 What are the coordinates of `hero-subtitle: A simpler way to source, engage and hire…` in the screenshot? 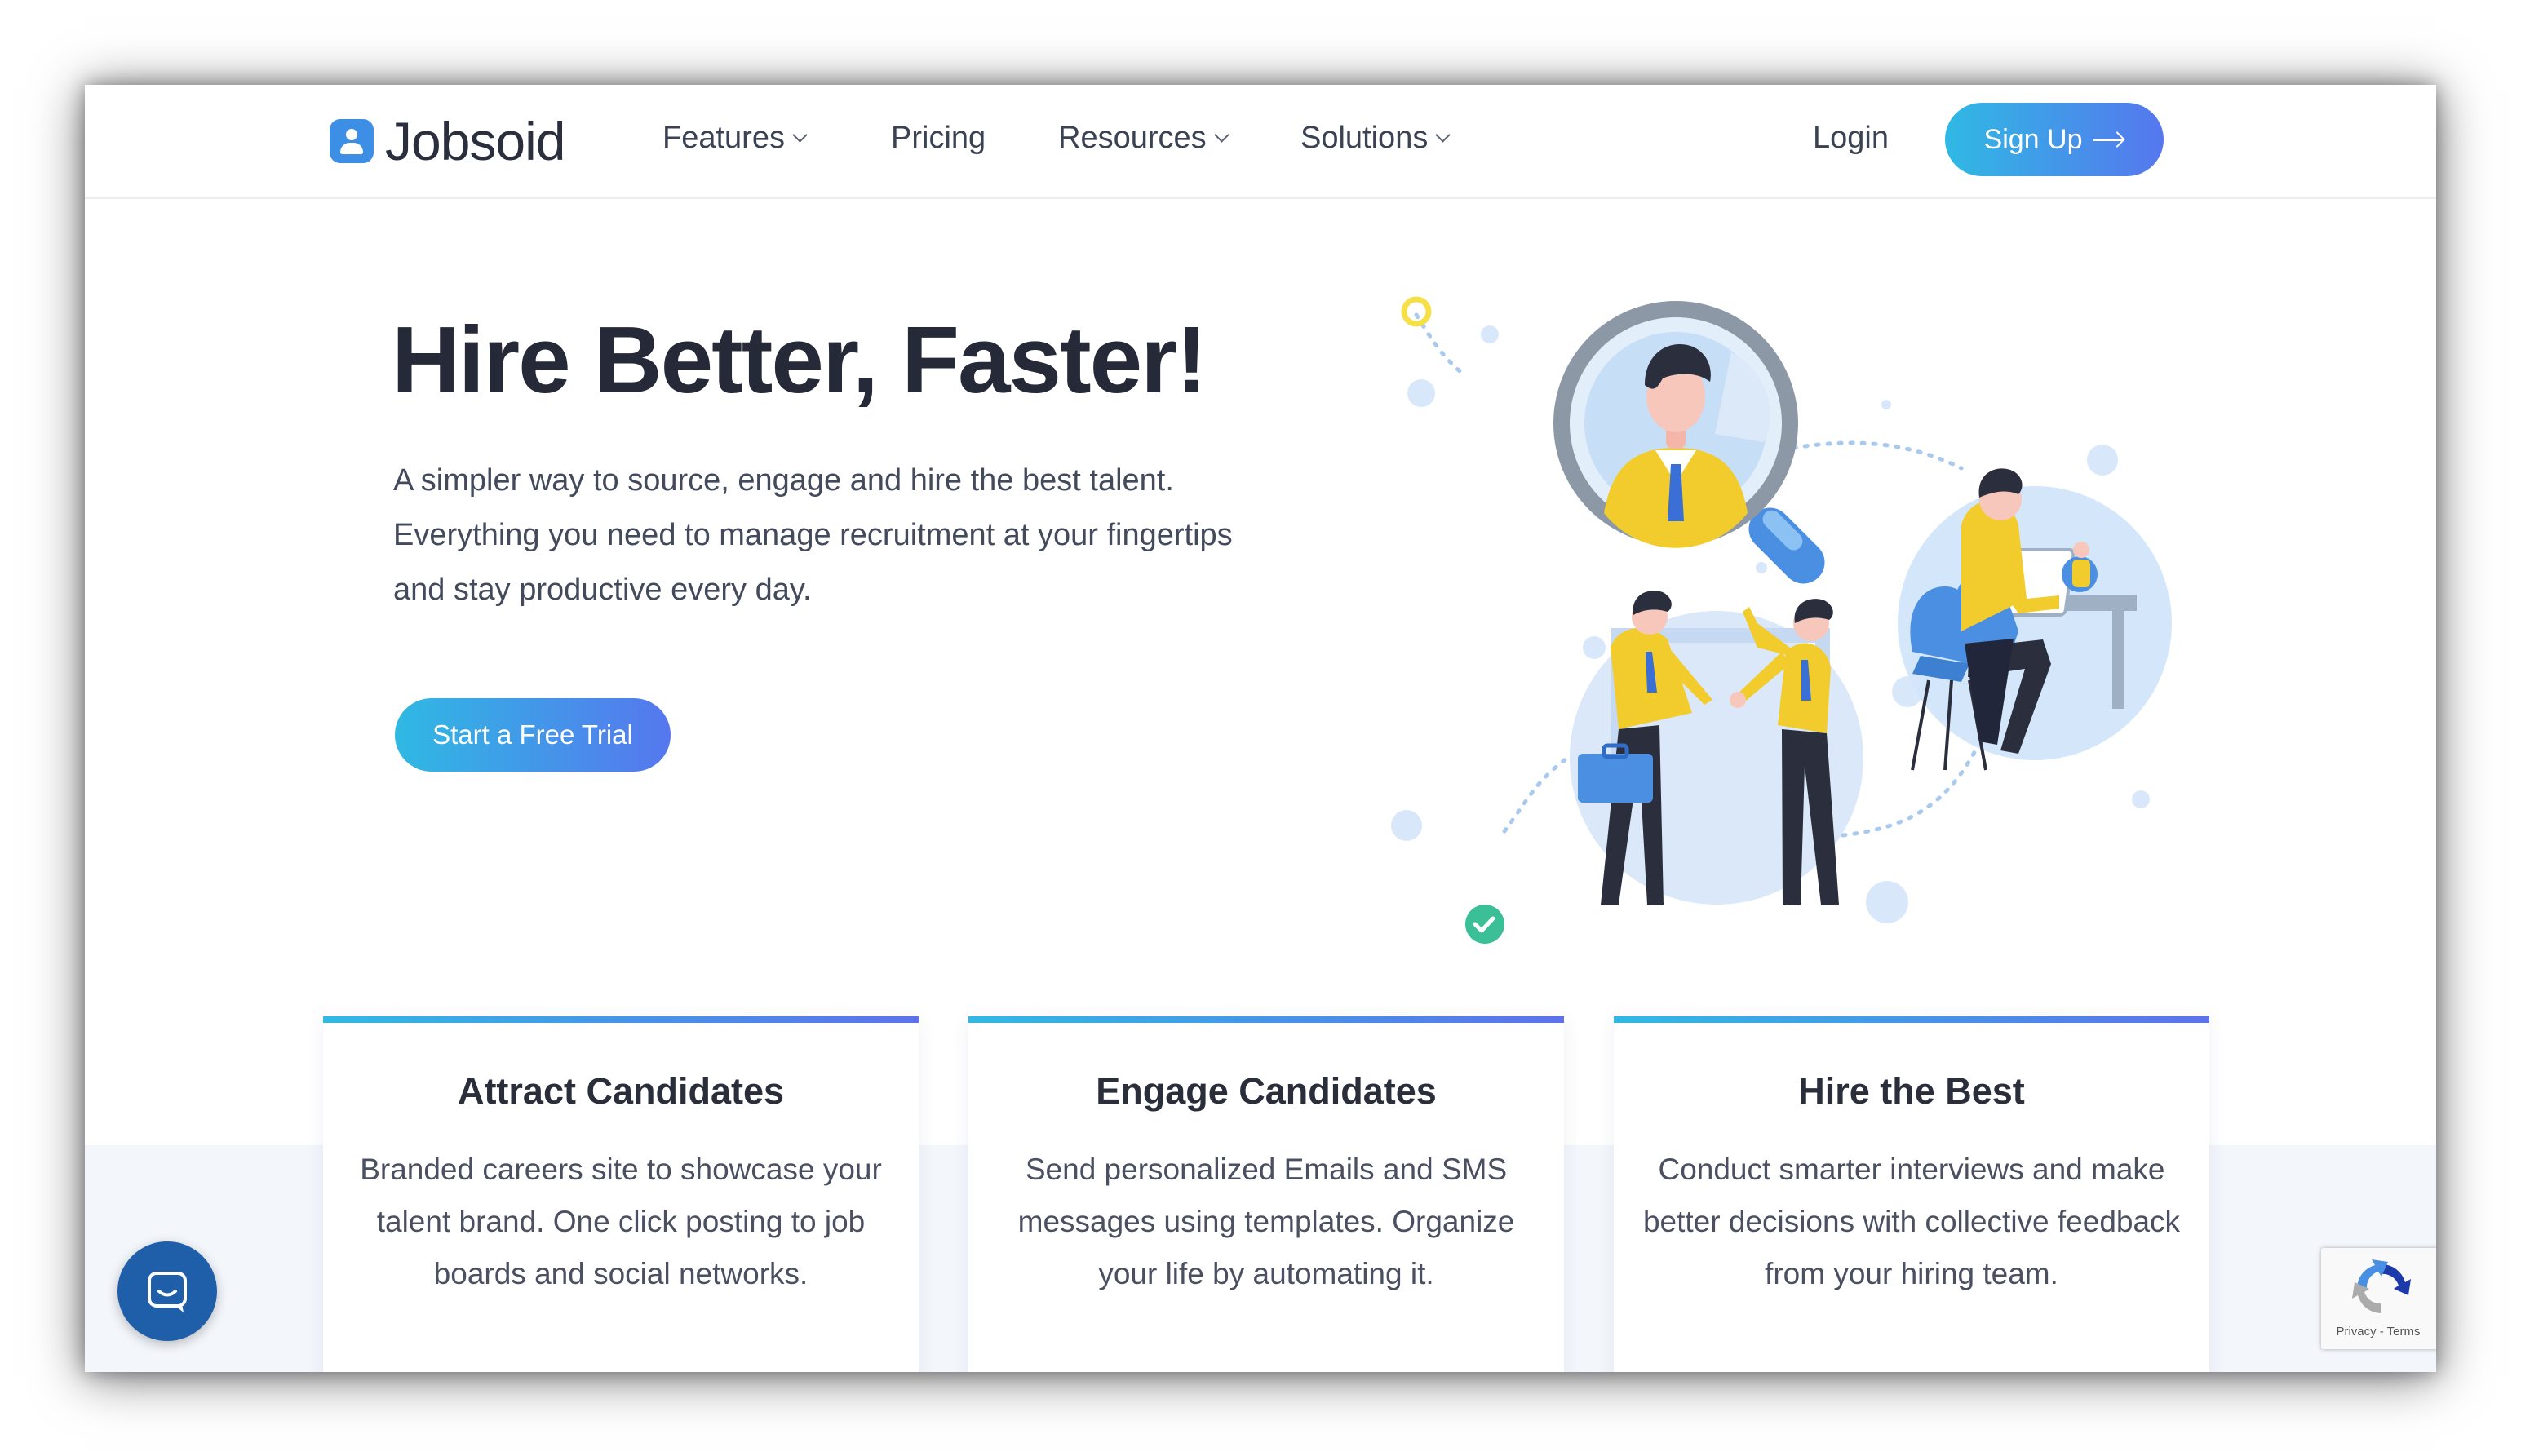 It's located at (813, 535).